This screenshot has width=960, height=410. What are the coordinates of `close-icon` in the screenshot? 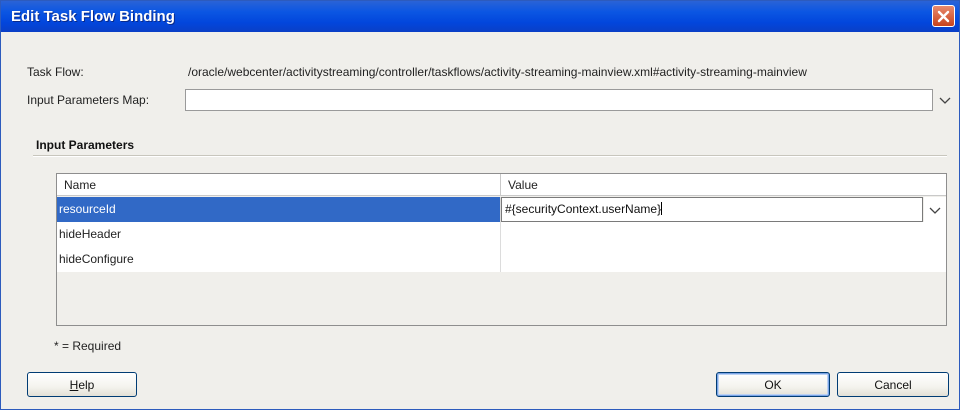 It's located at (943, 16).